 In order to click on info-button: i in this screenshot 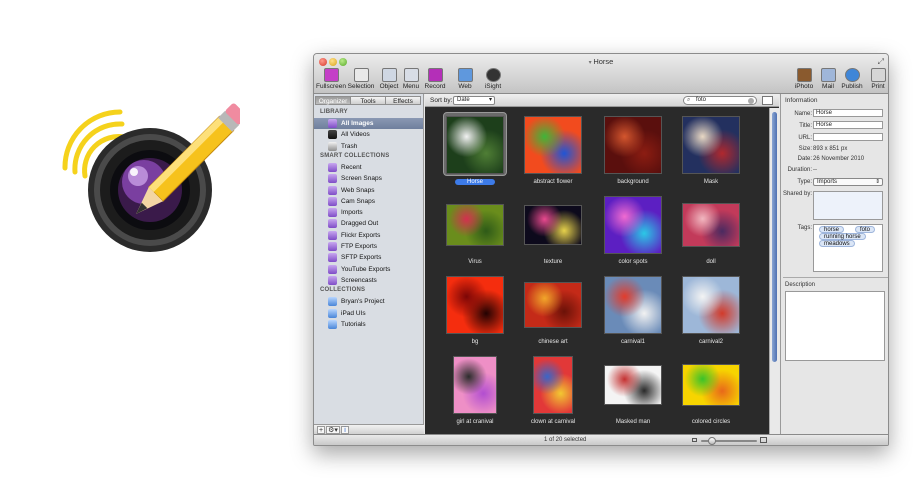, I will do `click(345, 430)`.